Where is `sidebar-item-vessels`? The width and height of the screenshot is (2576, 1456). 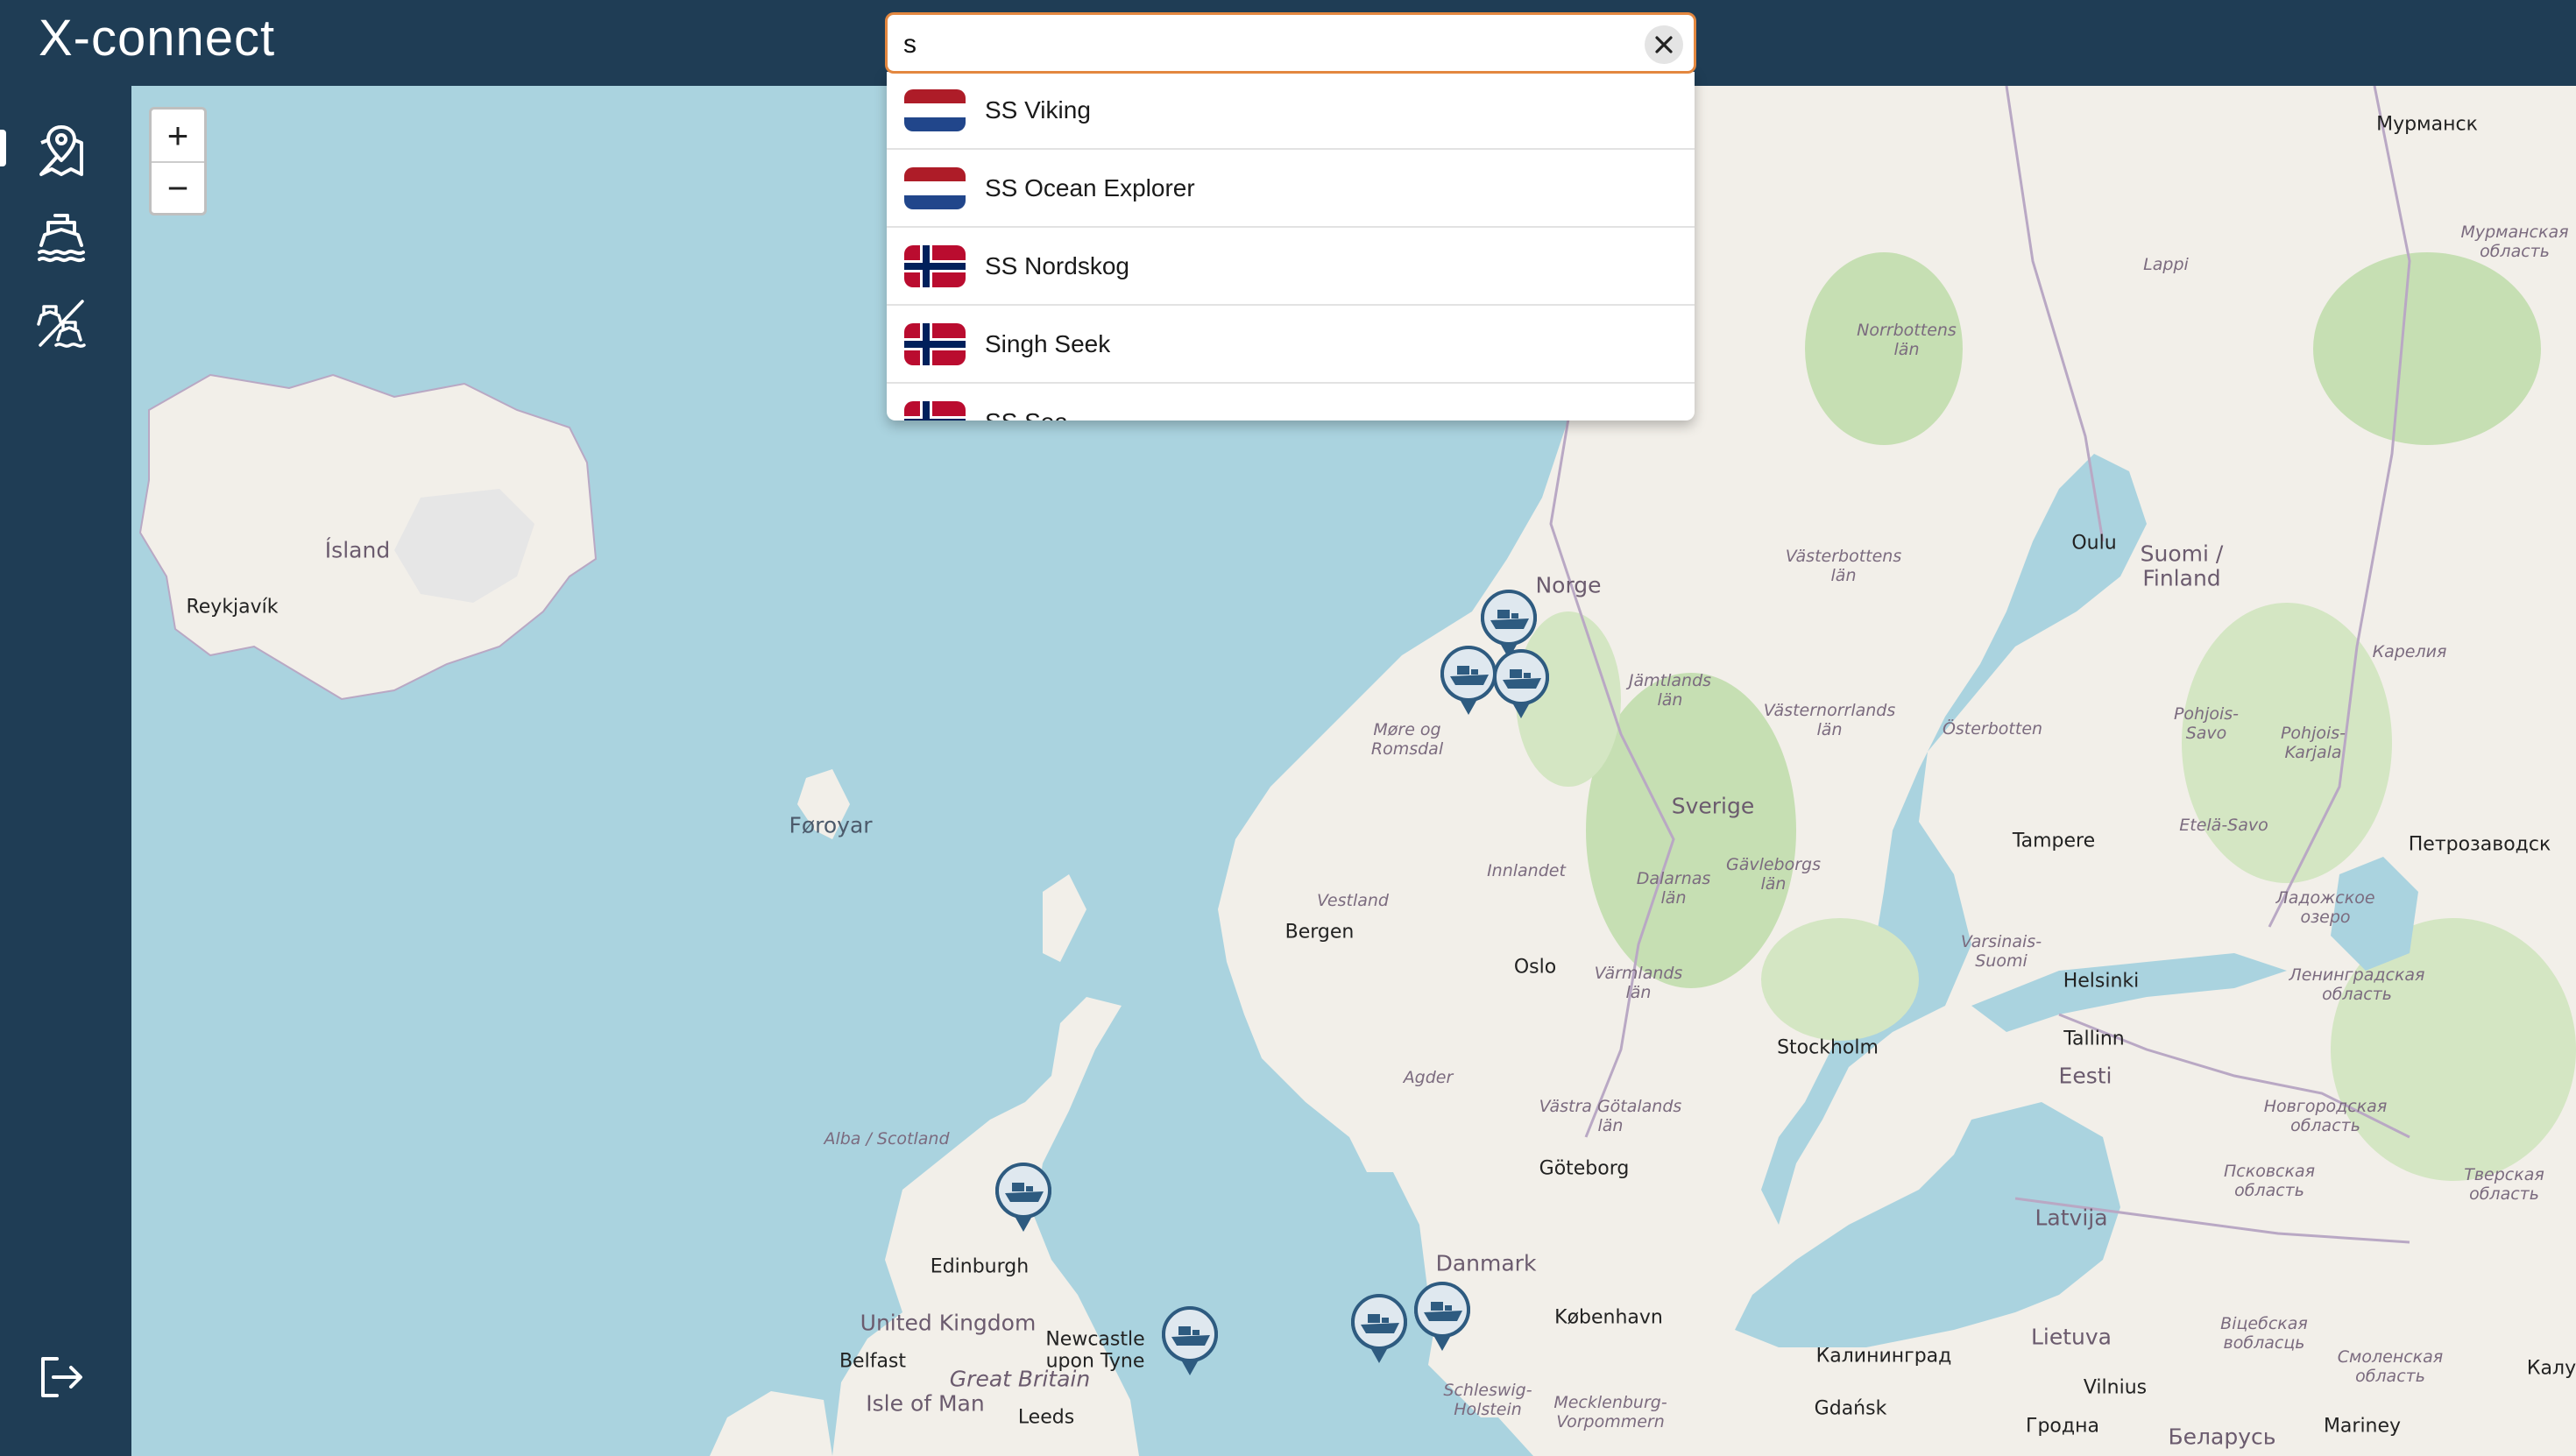
sidebar-item-vessels is located at coordinates (61, 237).